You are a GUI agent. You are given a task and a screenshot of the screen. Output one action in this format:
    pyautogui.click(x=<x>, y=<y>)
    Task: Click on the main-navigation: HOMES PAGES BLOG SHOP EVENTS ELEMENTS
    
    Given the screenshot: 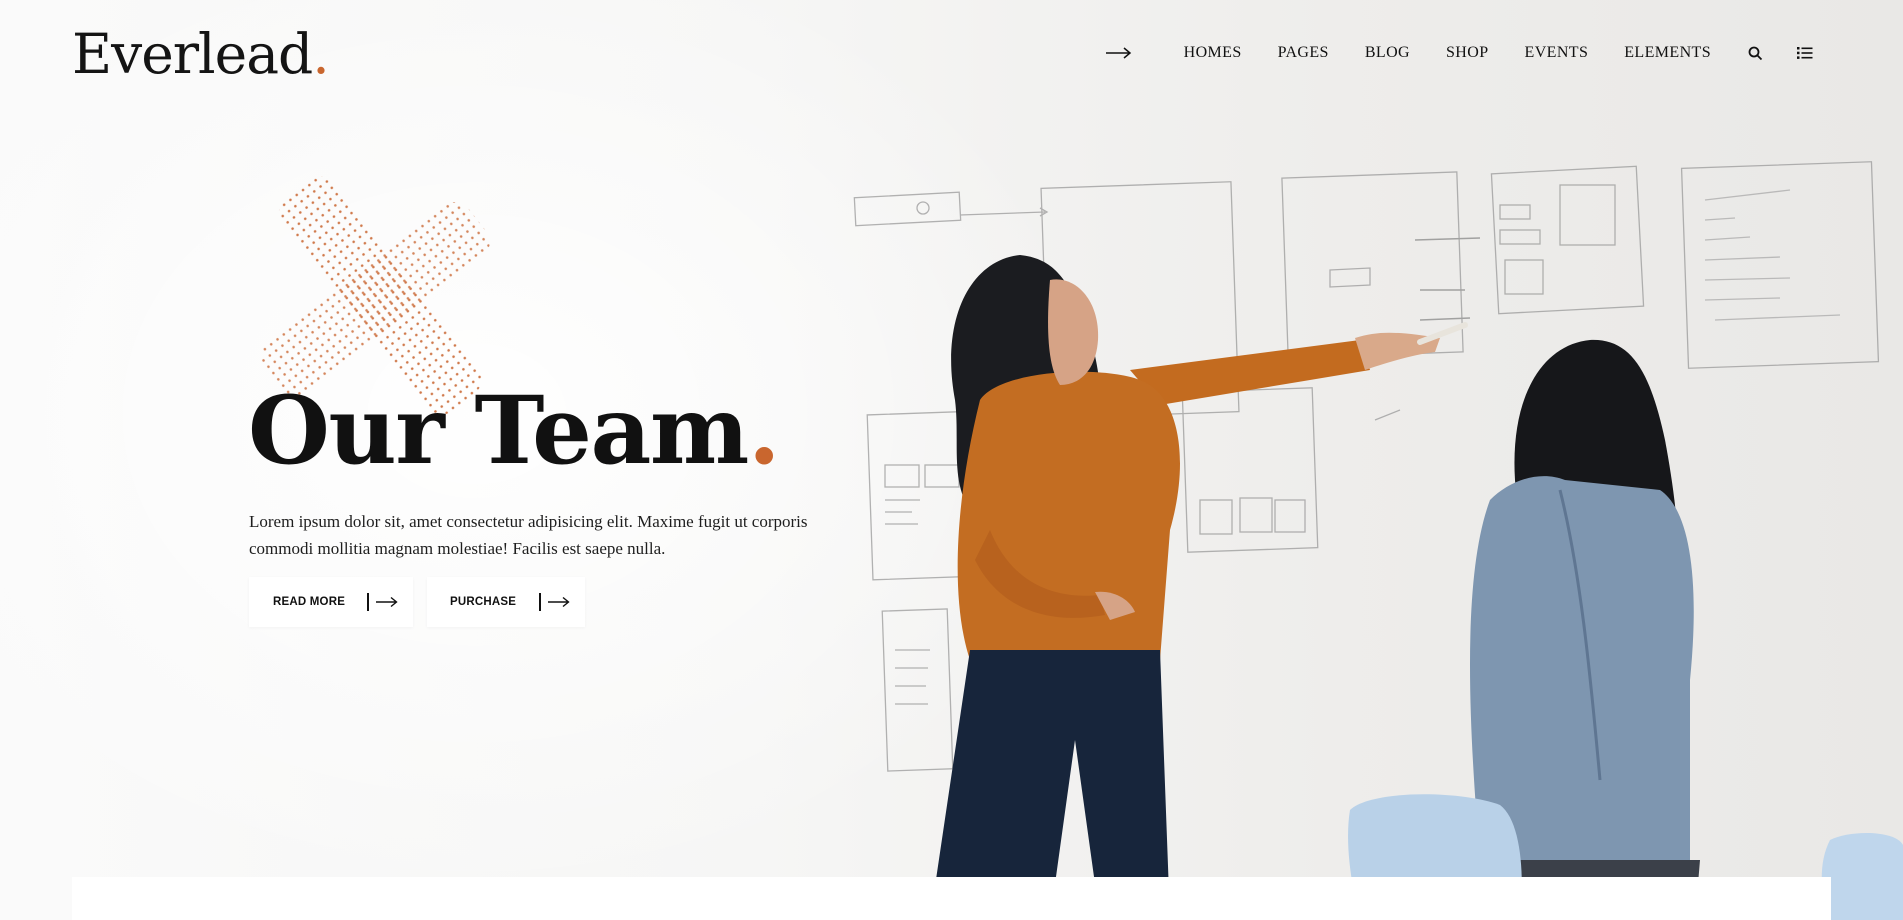 What is the action you would take?
    pyautogui.click(x=1459, y=53)
    